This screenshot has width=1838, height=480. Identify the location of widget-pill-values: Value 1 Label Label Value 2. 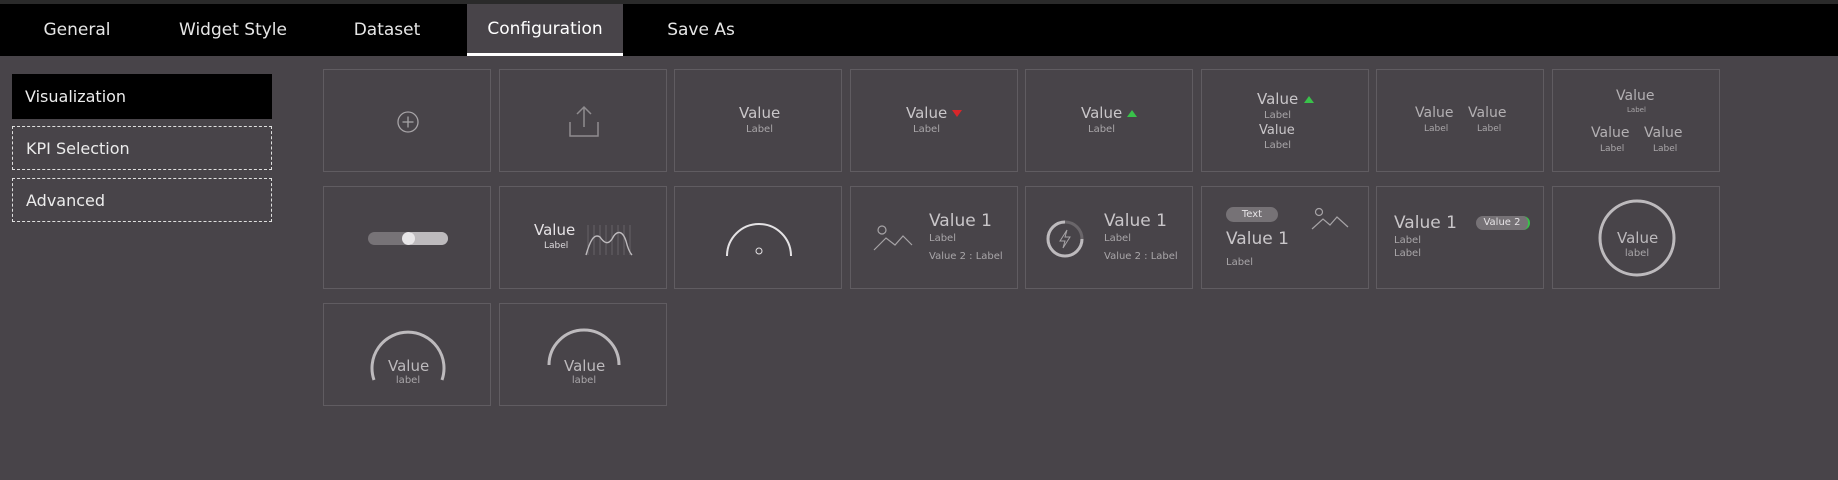
(1460, 237).